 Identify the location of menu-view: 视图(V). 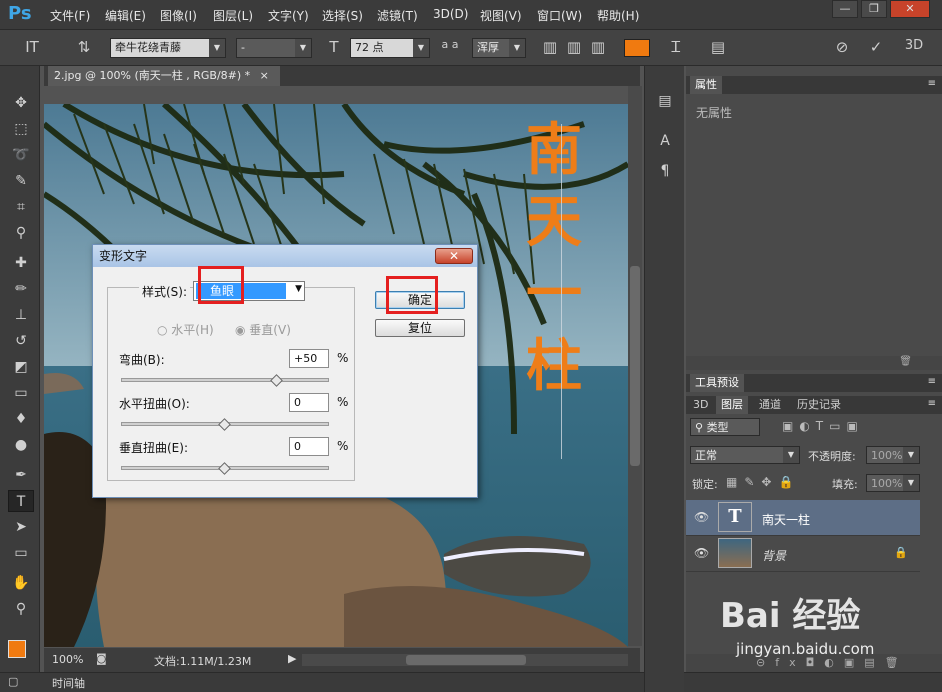
(501, 15).